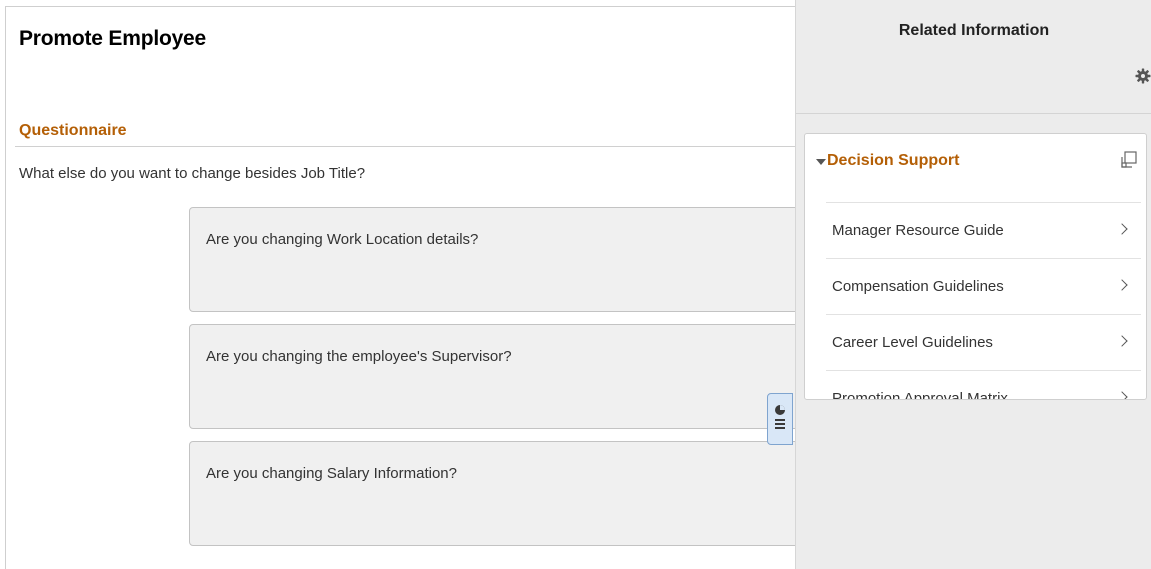 The height and width of the screenshot is (569, 1151). I want to click on section-divider, so click(405, 146).